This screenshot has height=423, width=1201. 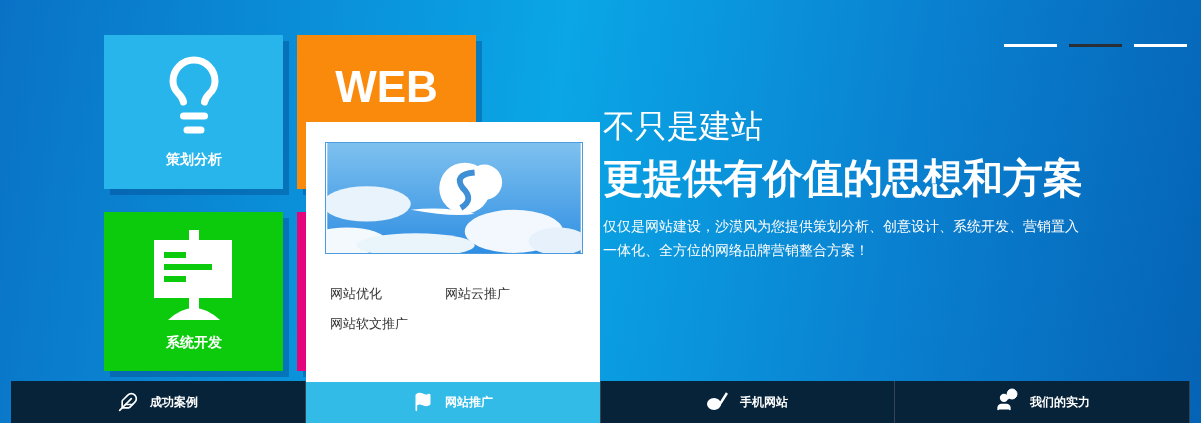 I want to click on feather-icon, so click(x=127, y=402).